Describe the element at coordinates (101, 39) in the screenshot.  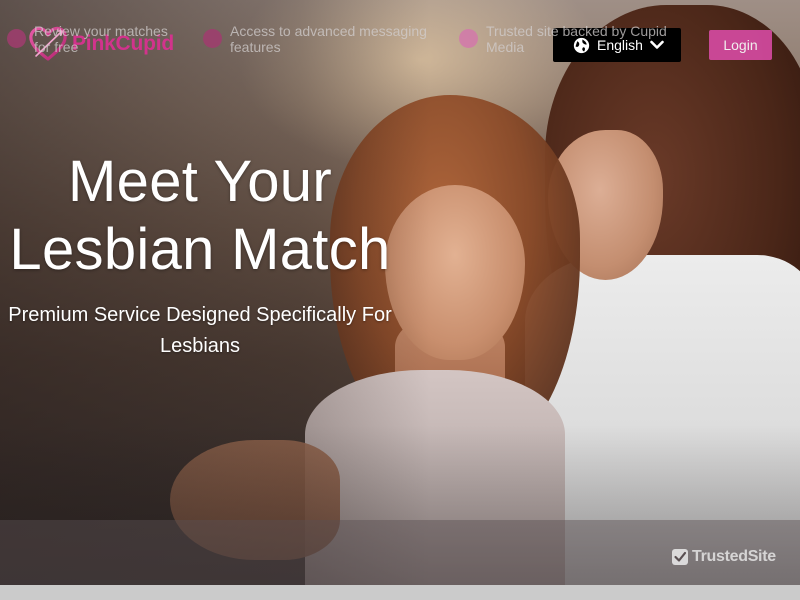
I see `feature-text: Review your matches for free` at that location.